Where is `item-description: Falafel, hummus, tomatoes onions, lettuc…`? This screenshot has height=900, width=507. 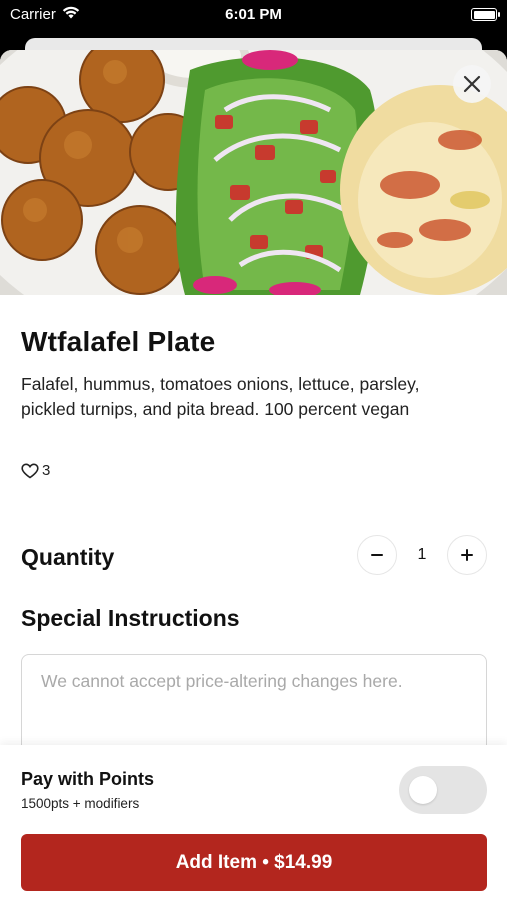 item-description: Falafel, hummus, tomatoes onions, lettuc… is located at coordinates (220, 396).